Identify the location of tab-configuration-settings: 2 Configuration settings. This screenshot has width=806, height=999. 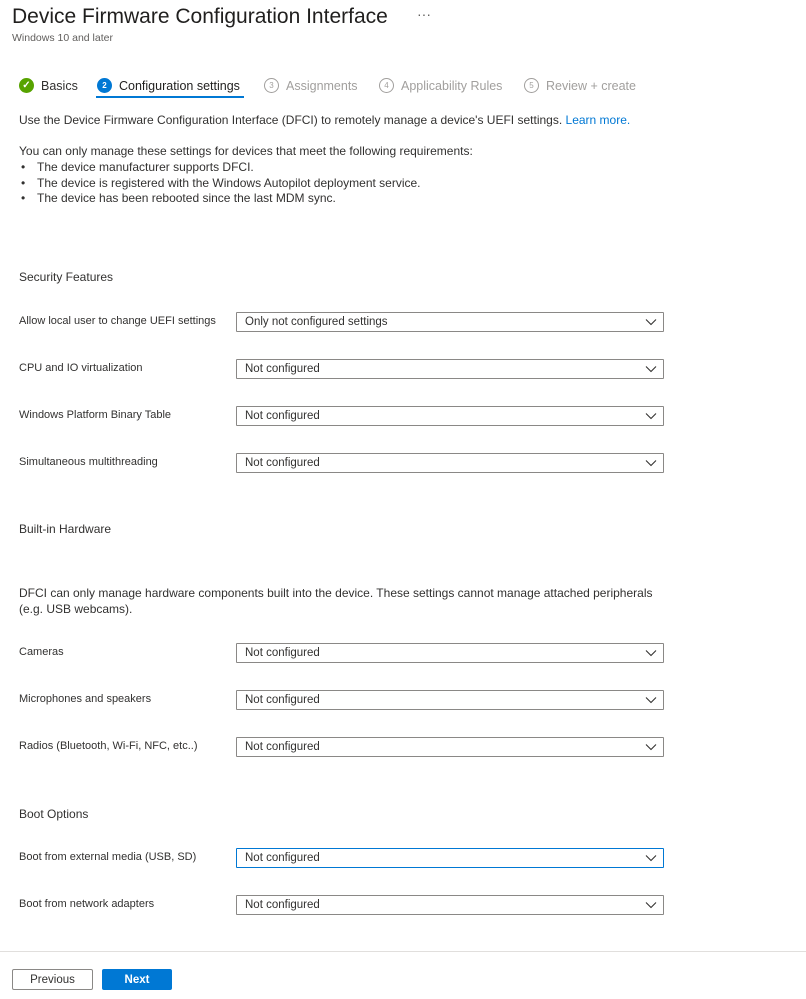
(168, 85).